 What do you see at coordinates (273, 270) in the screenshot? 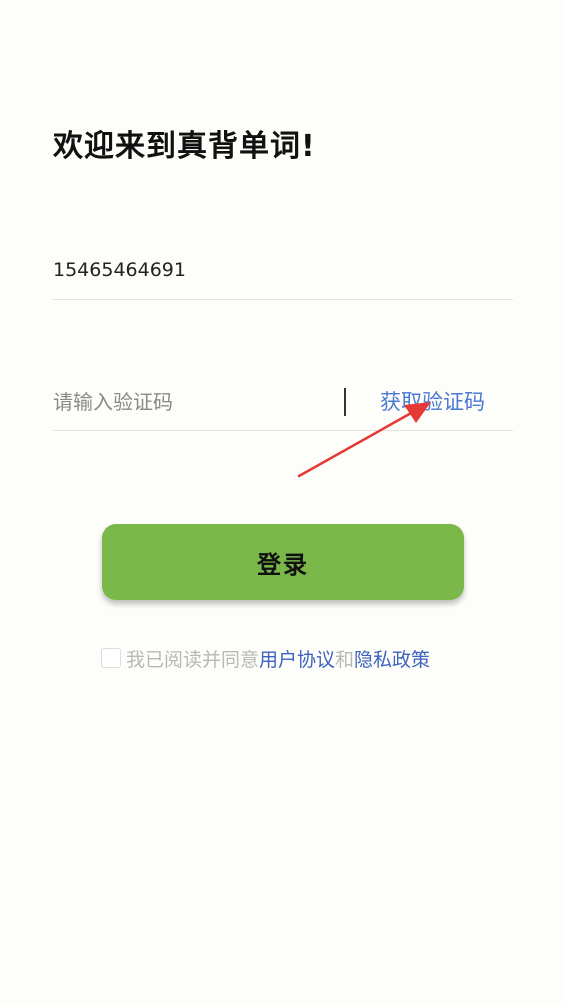
I see `phone-number-input` at bounding box center [273, 270].